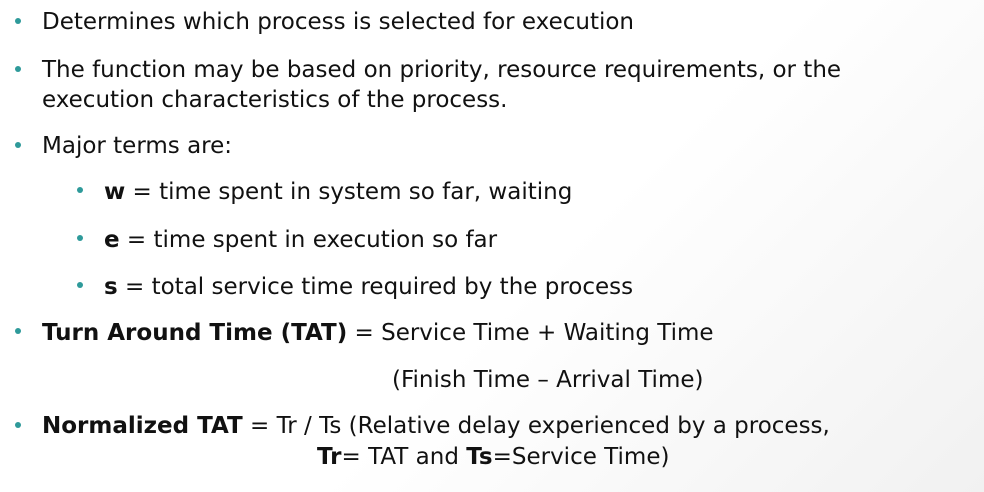  Describe the element at coordinates (112, 240) in the screenshot. I see `term-e: e` at that location.